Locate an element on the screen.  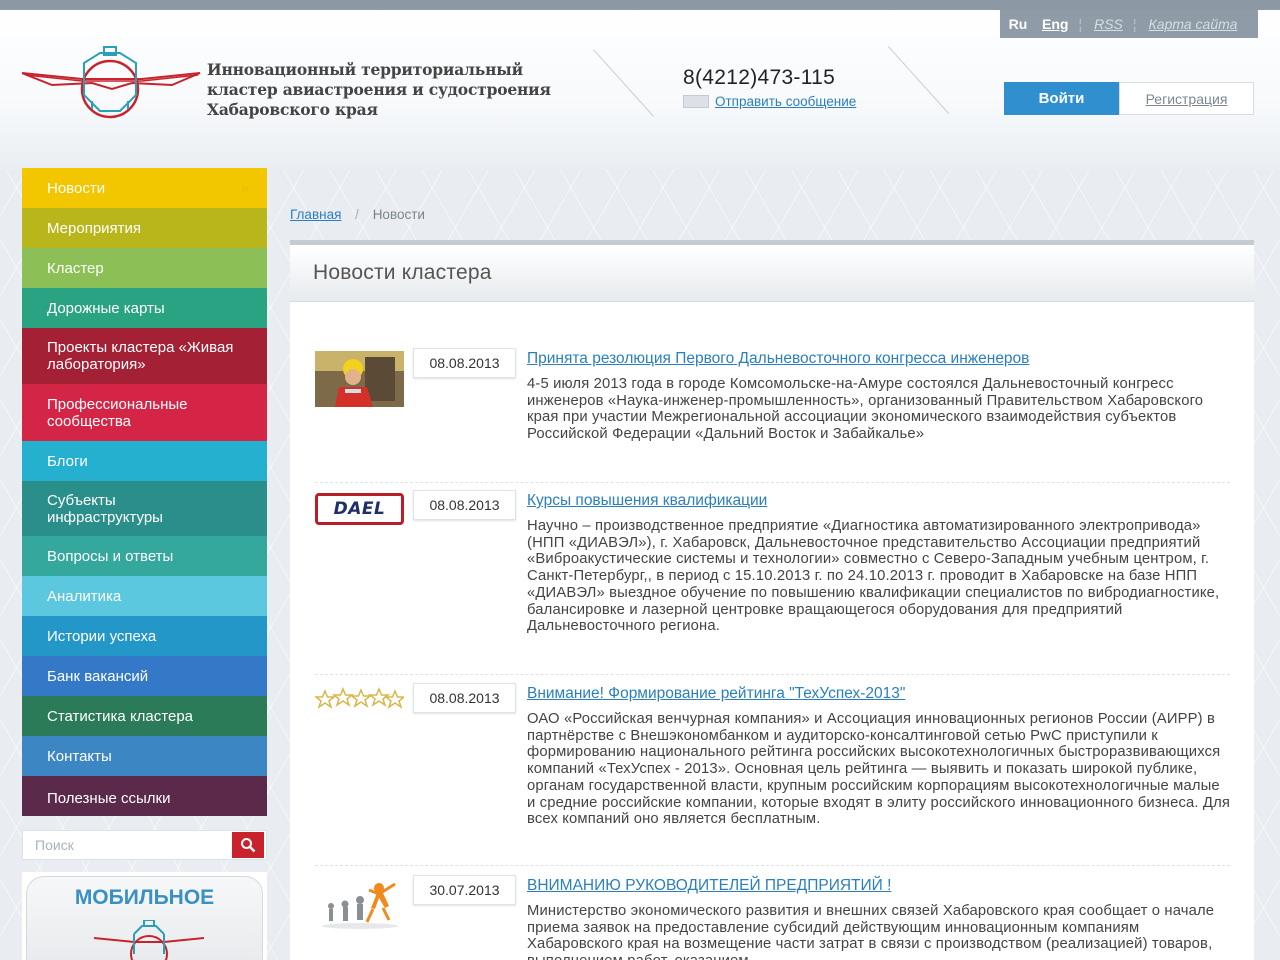
chevron-right-icon: » is located at coordinates (245, 187).